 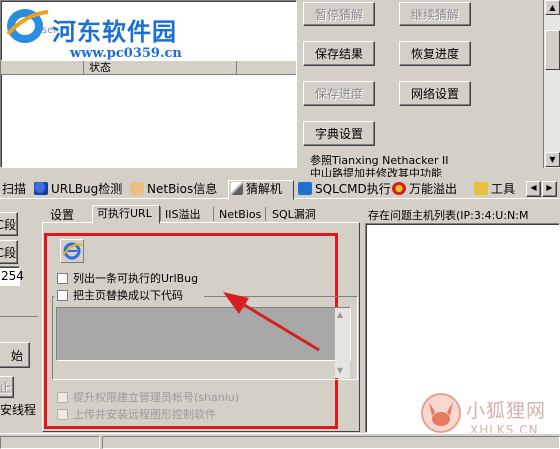 What do you see at coordinates (339, 93) in the screenshot?
I see `save-progress-button: 保存进度` at bounding box center [339, 93].